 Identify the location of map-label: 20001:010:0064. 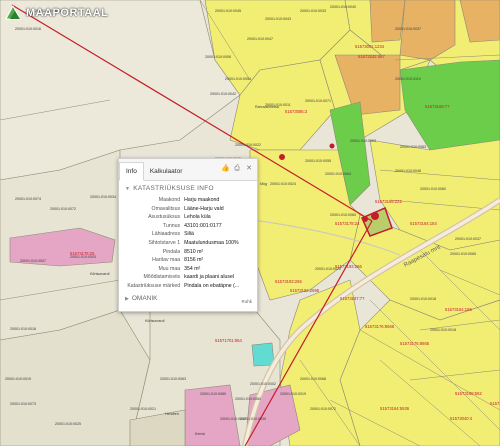
(338, 174).